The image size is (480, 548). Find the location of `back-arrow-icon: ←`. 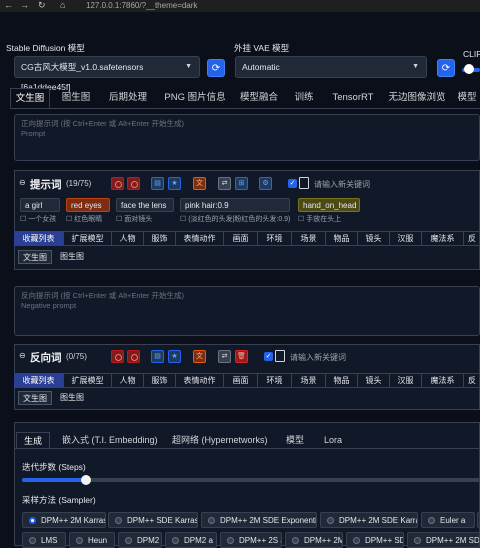

back-arrow-icon: ← is located at coordinates (8, 5).